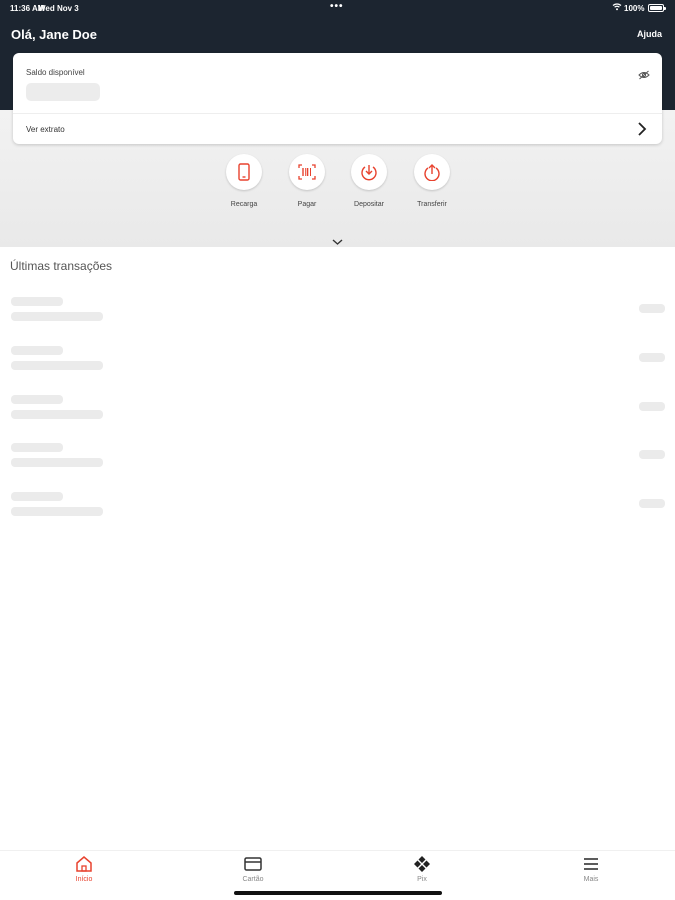  Describe the element at coordinates (244, 172) in the screenshot. I see `phone-icon` at that location.